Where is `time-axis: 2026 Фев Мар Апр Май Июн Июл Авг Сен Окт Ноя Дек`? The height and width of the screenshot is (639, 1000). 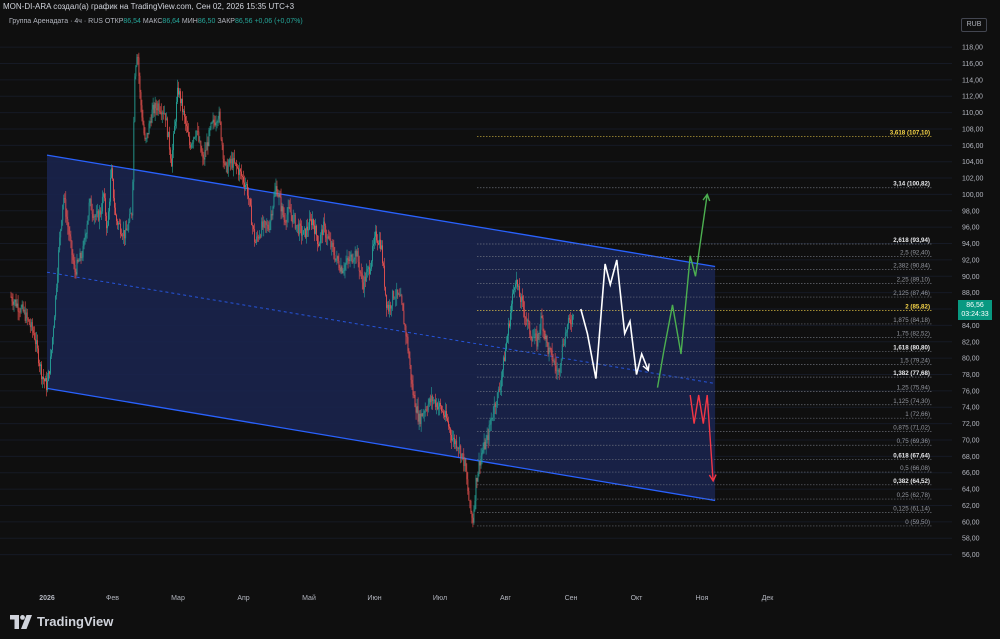
time-axis: 2026 Фев Мар Апр Май Июн Июл Авг Сен Окт Ноя Дек is located at coordinates (406, 598).